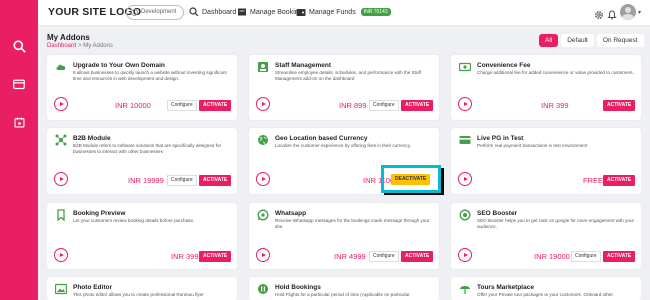 The width and height of the screenshot is (650, 300). What do you see at coordinates (465, 215) in the screenshot?
I see `seo-icon` at bounding box center [465, 215].